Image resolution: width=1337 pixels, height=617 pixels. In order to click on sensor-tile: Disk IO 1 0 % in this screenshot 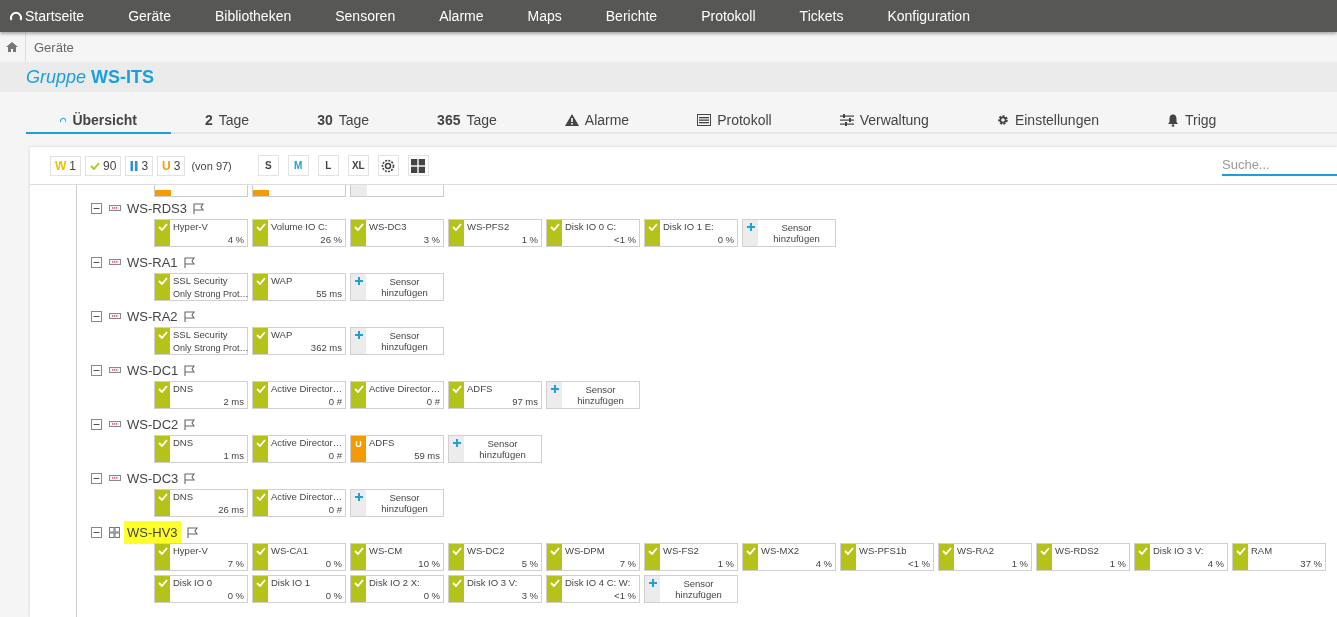, I will do `click(299, 589)`.